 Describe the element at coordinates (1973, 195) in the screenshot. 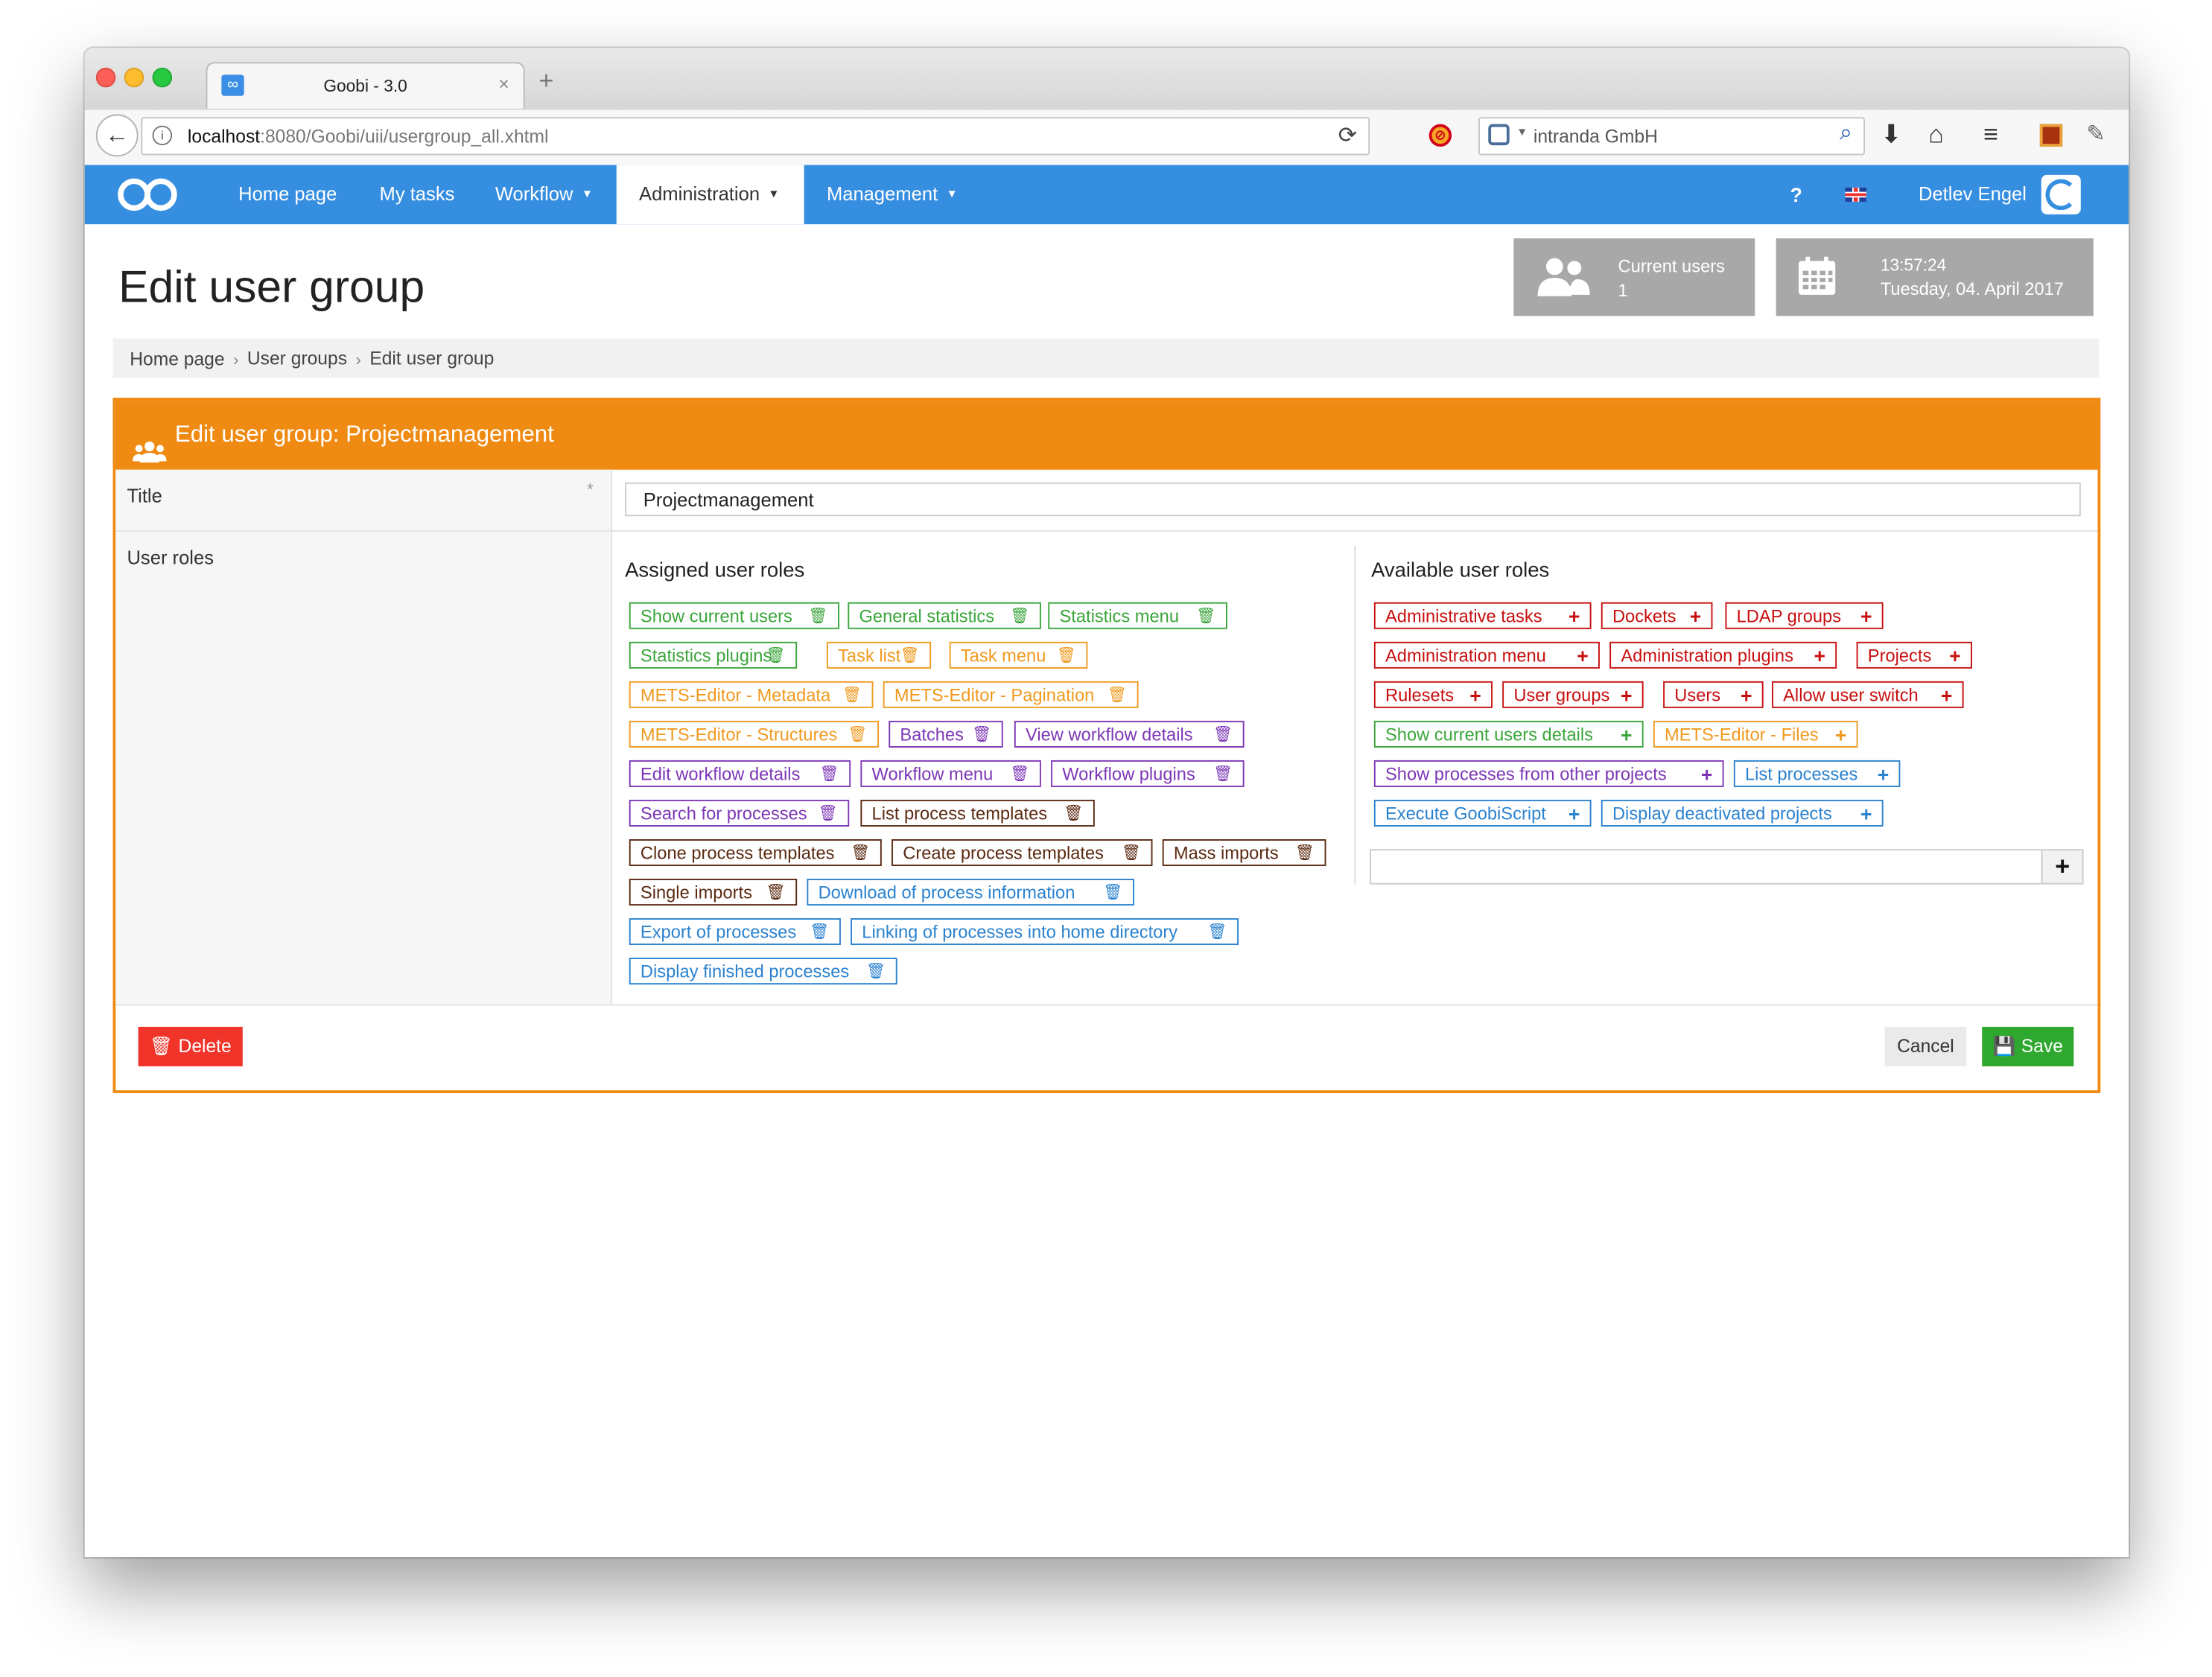

I see `user-name: Detlev Engel` at that location.